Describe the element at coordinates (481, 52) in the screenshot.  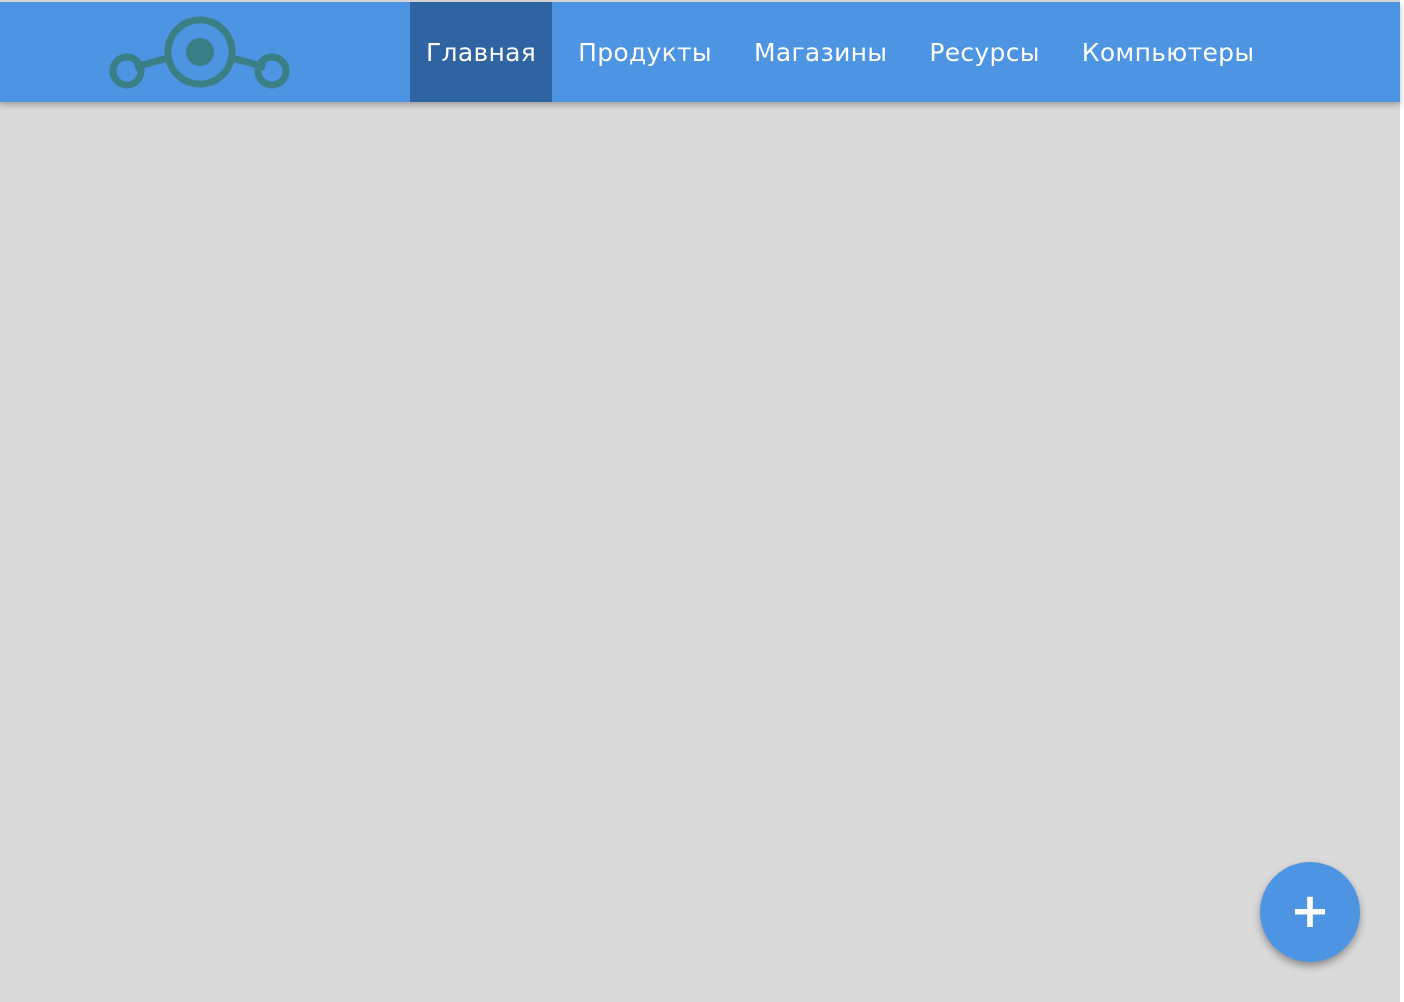
I see `nav-item-home: Главная` at that location.